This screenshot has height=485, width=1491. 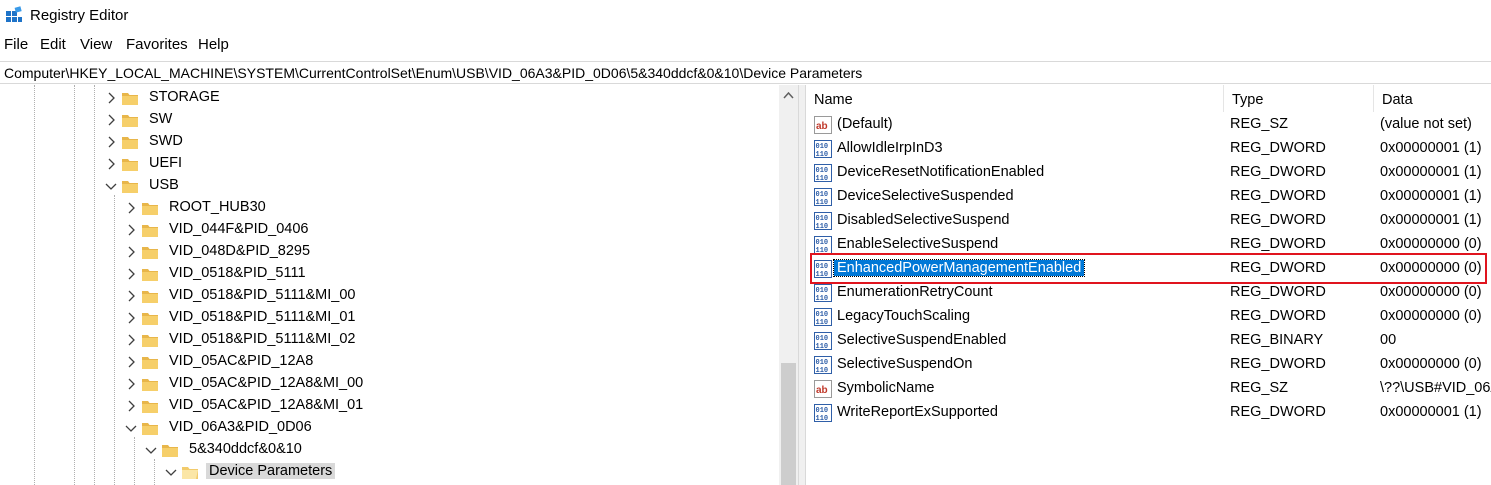 I want to click on tree-node: VID_05AC&PID_12A8&MI_01, so click(x=325, y=406).